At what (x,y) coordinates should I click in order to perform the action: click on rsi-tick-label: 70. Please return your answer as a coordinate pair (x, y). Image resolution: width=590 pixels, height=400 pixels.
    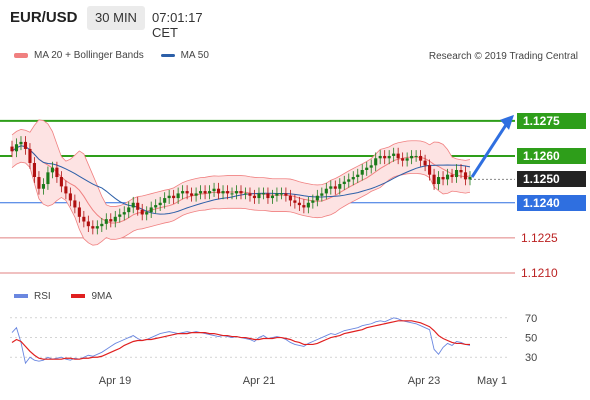
    Looking at the image, I should click on (531, 319).